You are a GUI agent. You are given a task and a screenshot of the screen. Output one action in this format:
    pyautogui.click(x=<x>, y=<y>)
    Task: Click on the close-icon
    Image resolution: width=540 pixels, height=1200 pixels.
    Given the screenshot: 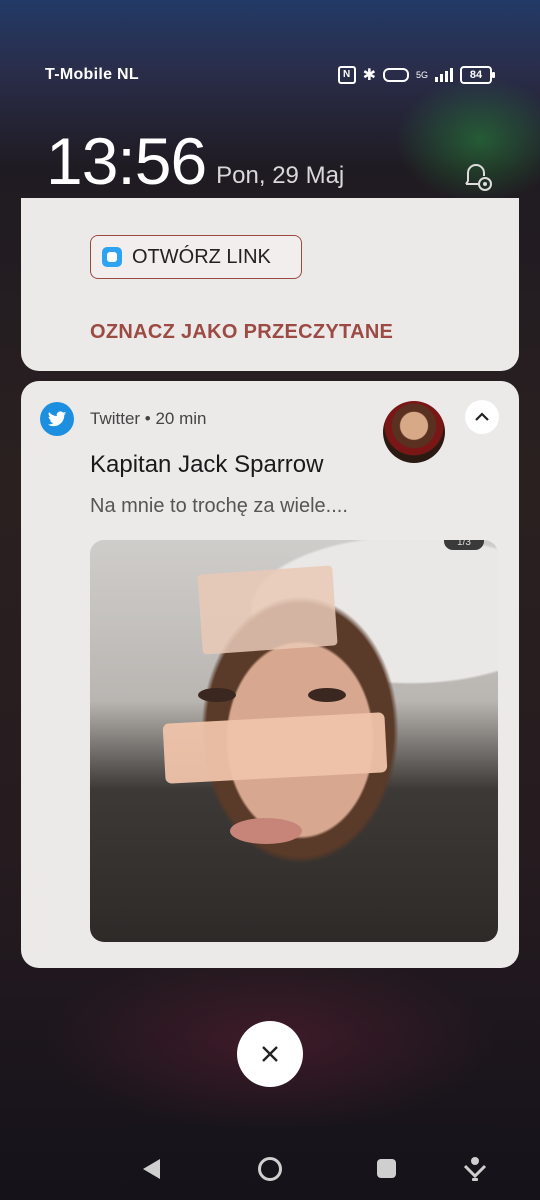 What is the action you would take?
    pyautogui.click(x=270, y=1054)
    